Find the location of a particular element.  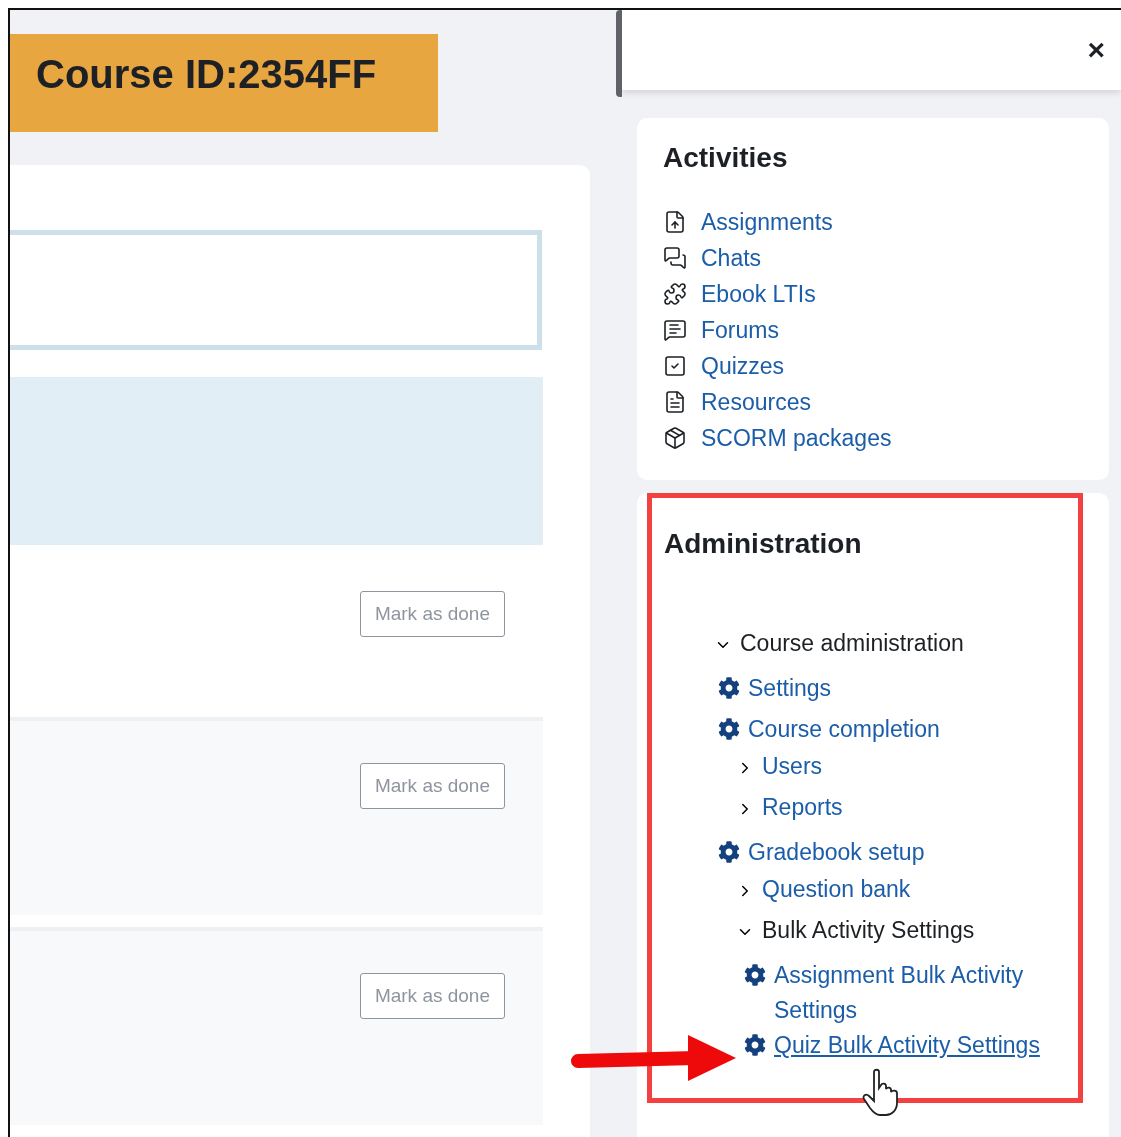

assignment-icon is located at coordinates (675, 222).